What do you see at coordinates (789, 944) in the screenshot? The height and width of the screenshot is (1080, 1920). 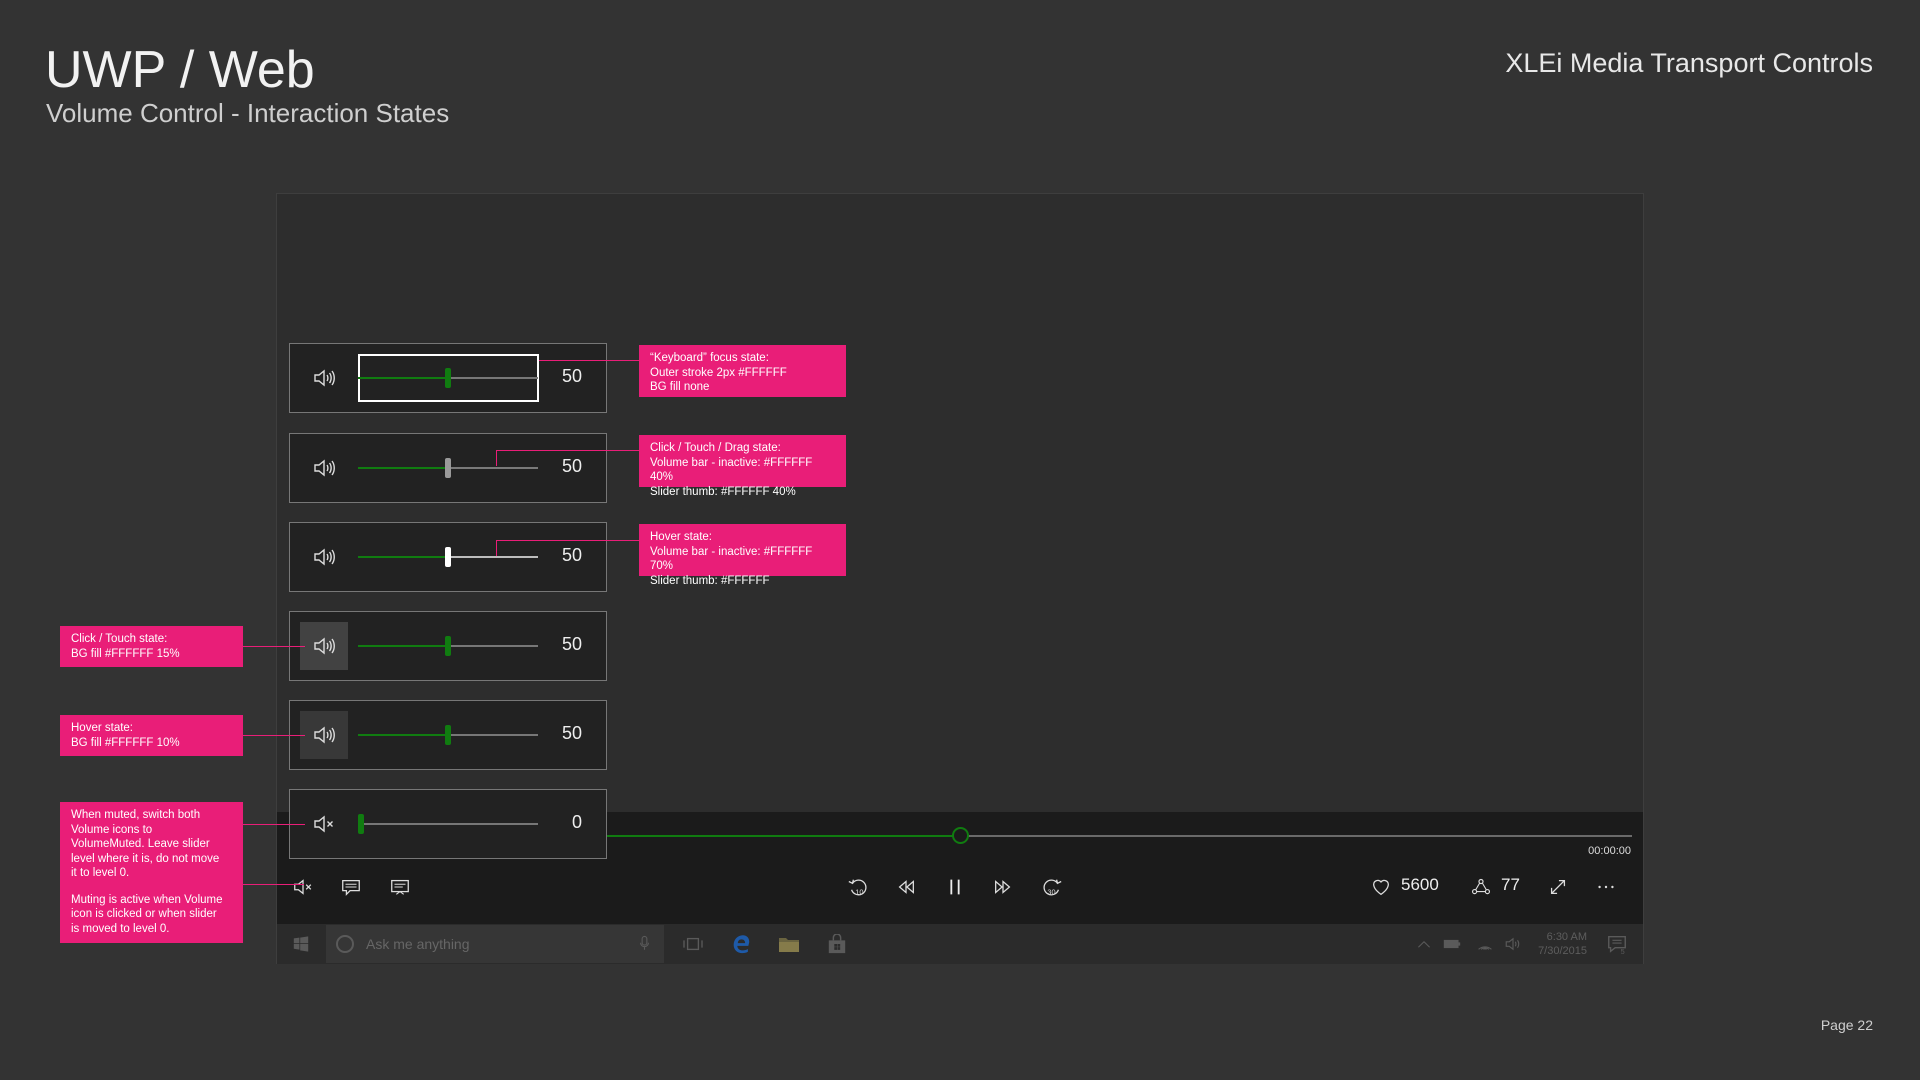 I see `file-explorer-button` at bounding box center [789, 944].